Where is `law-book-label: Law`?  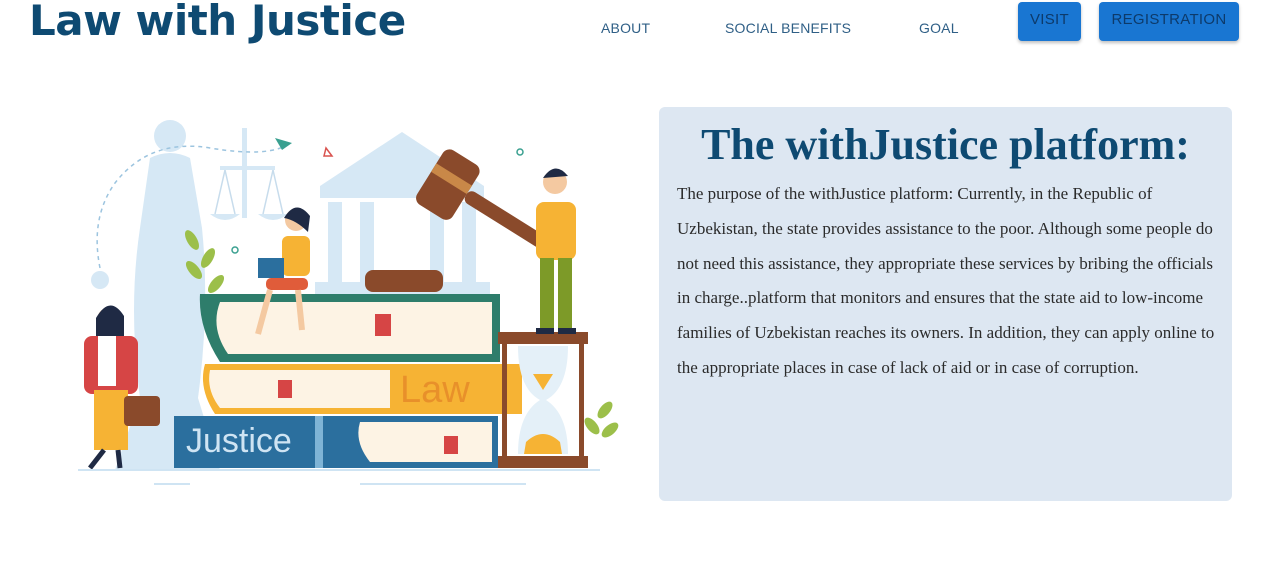 law-book-label: Law is located at coordinates (435, 390).